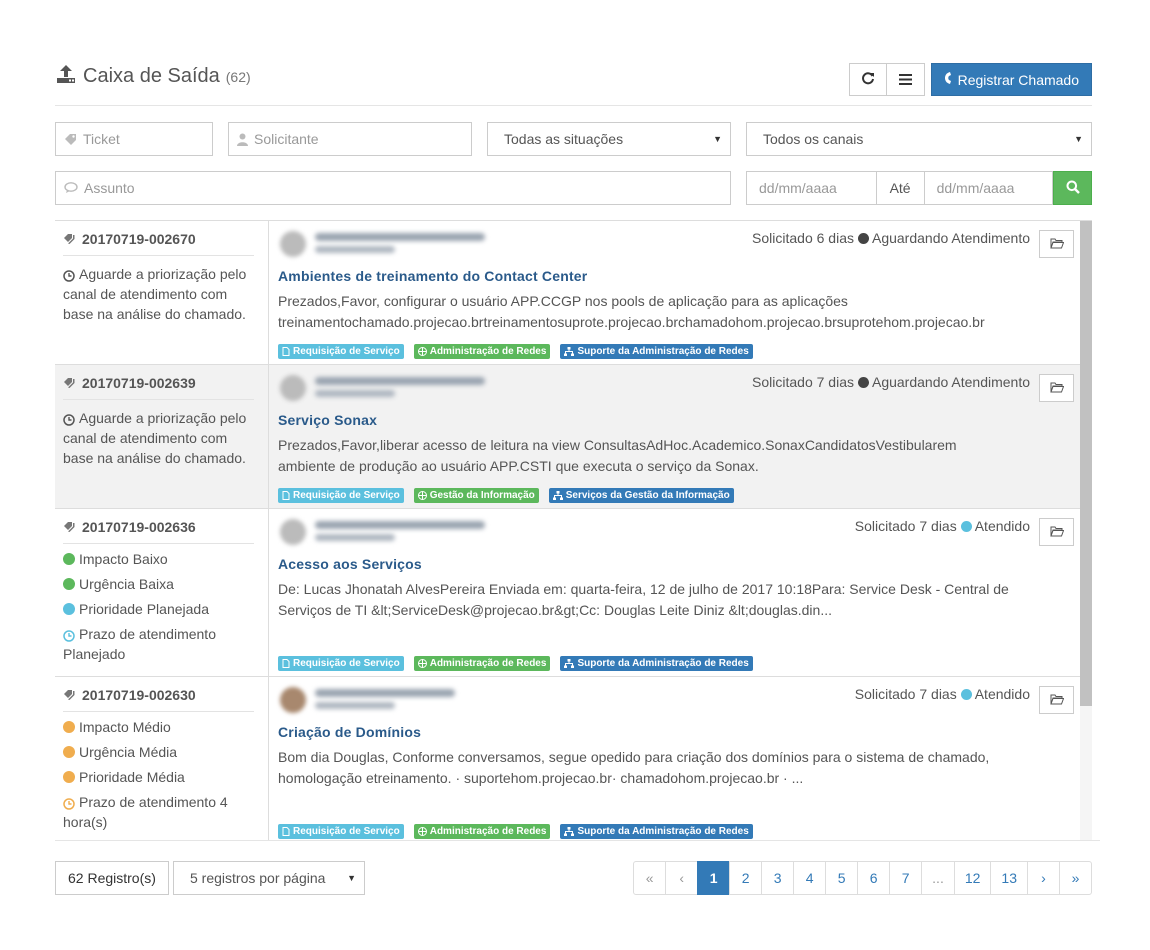  What do you see at coordinates (69, 752) in the screenshot?
I see `urgency-dot` at bounding box center [69, 752].